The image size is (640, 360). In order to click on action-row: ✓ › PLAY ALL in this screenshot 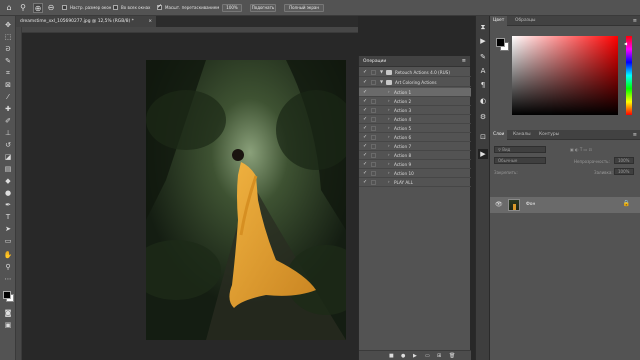, I will do `click(415, 182)`.